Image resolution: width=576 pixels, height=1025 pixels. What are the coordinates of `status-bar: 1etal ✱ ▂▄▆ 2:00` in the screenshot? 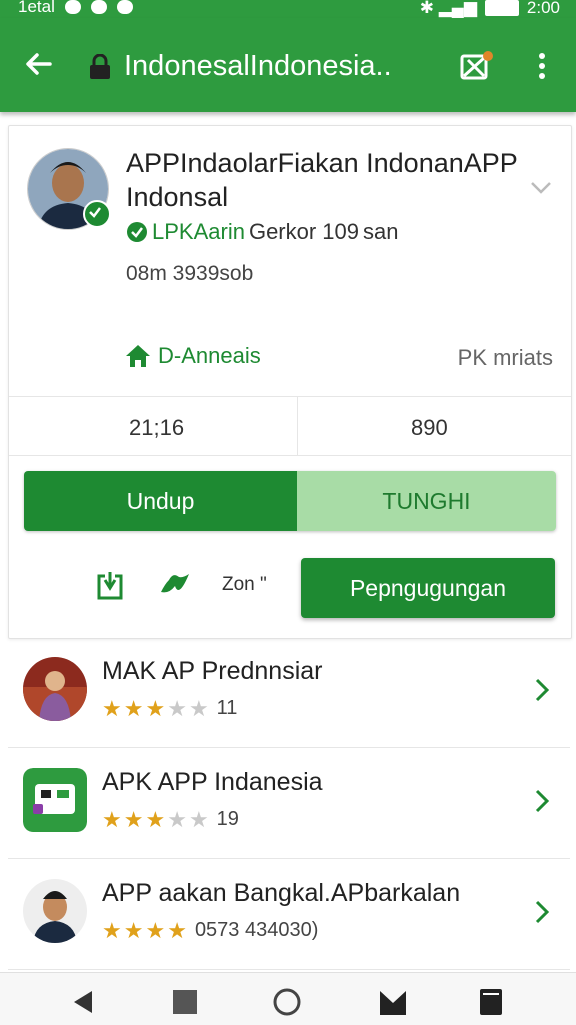 It's located at (288, 9).